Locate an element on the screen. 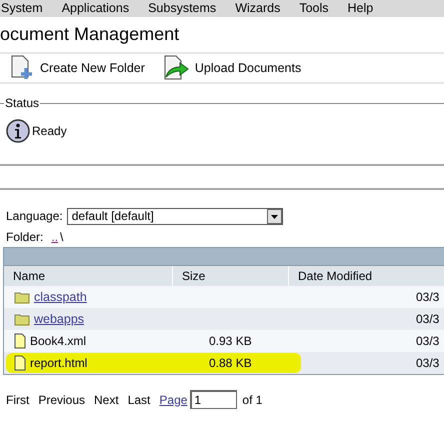 This screenshot has height=432, width=444. page-link: Page is located at coordinates (173, 399).